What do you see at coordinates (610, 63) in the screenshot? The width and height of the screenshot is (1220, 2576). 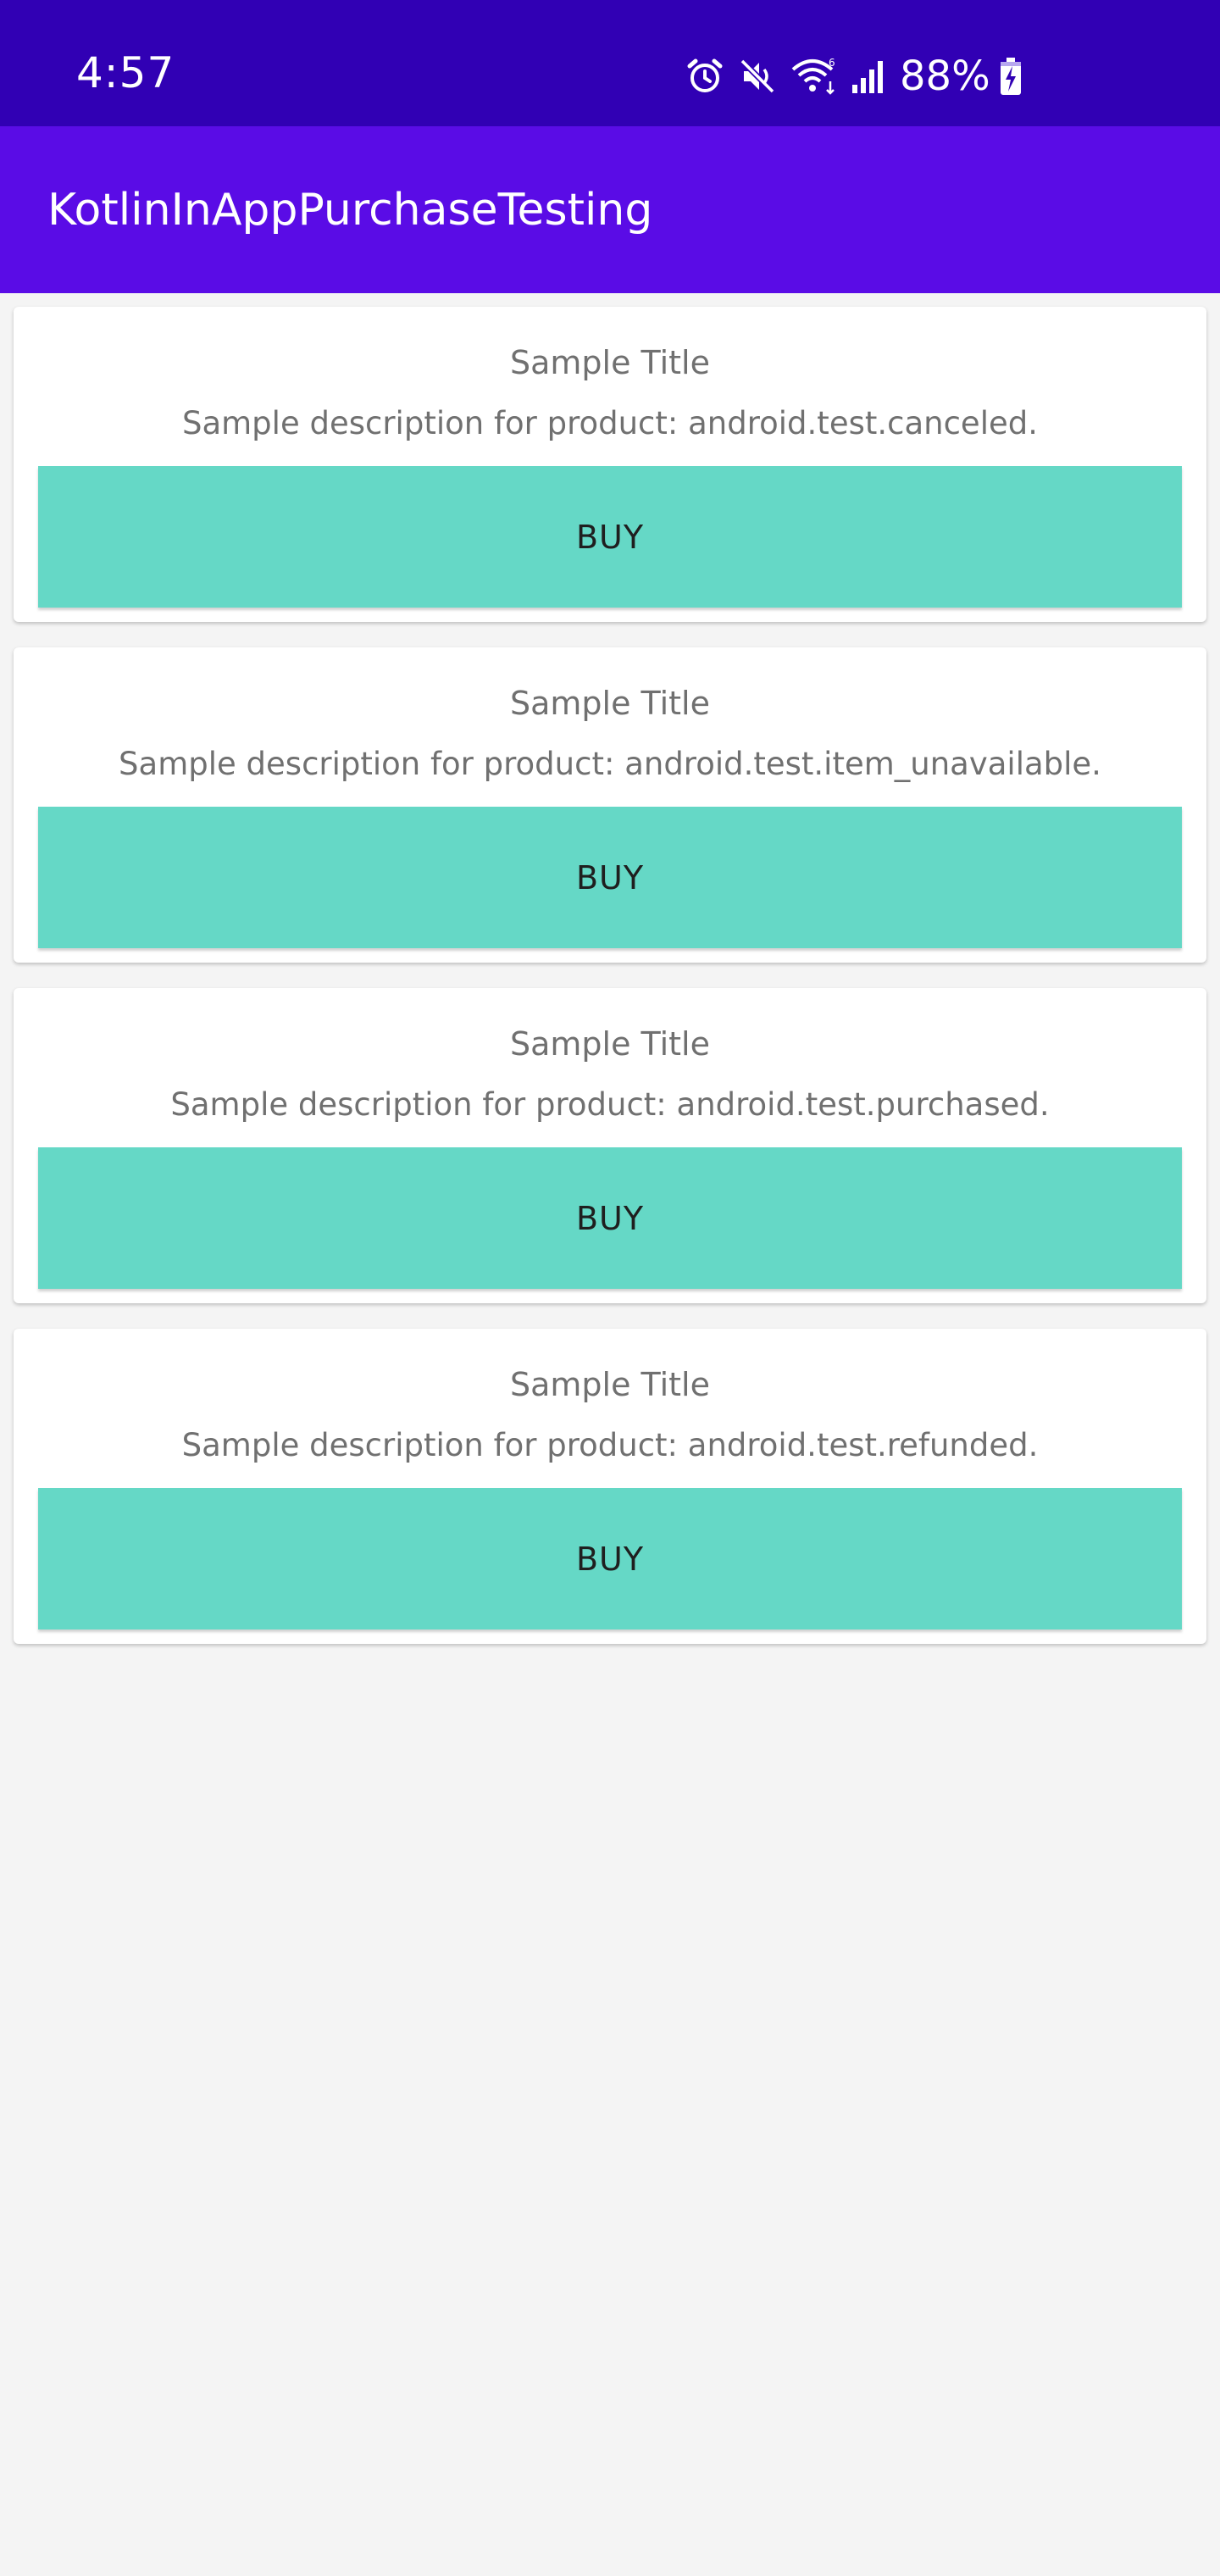 I see `status-bar: 4:57 6 88%` at bounding box center [610, 63].